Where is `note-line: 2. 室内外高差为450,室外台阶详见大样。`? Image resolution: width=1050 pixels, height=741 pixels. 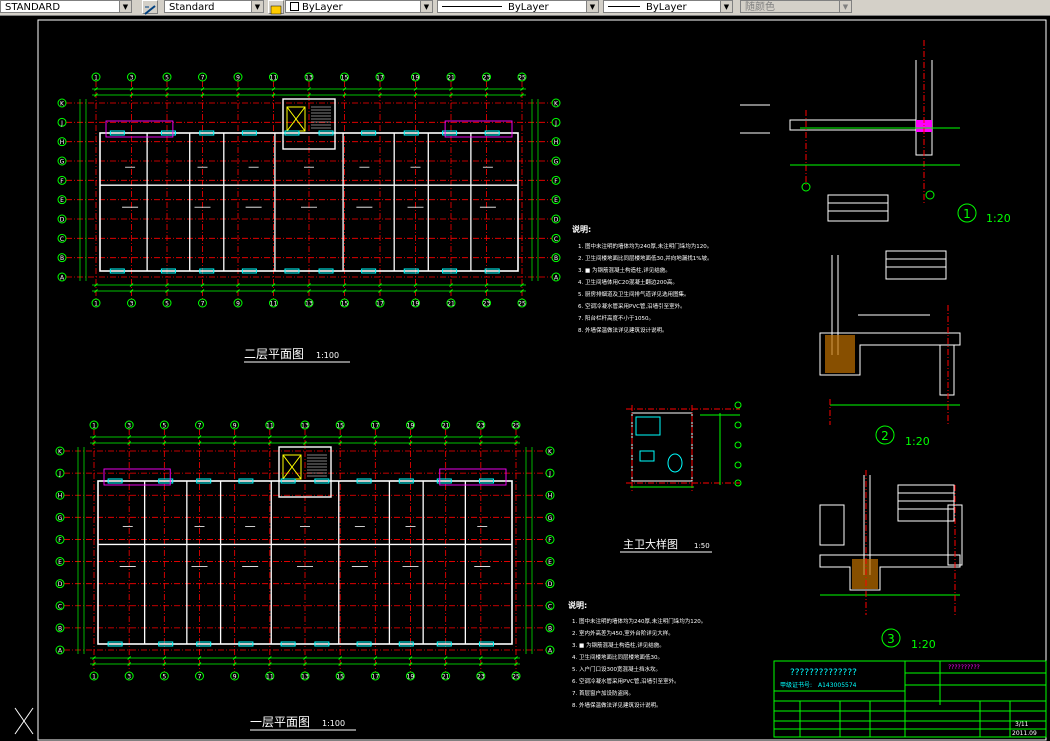 note-line: 2. 室内外高差为450,室外台阶详见大样。 is located at coordinates (623, 633).